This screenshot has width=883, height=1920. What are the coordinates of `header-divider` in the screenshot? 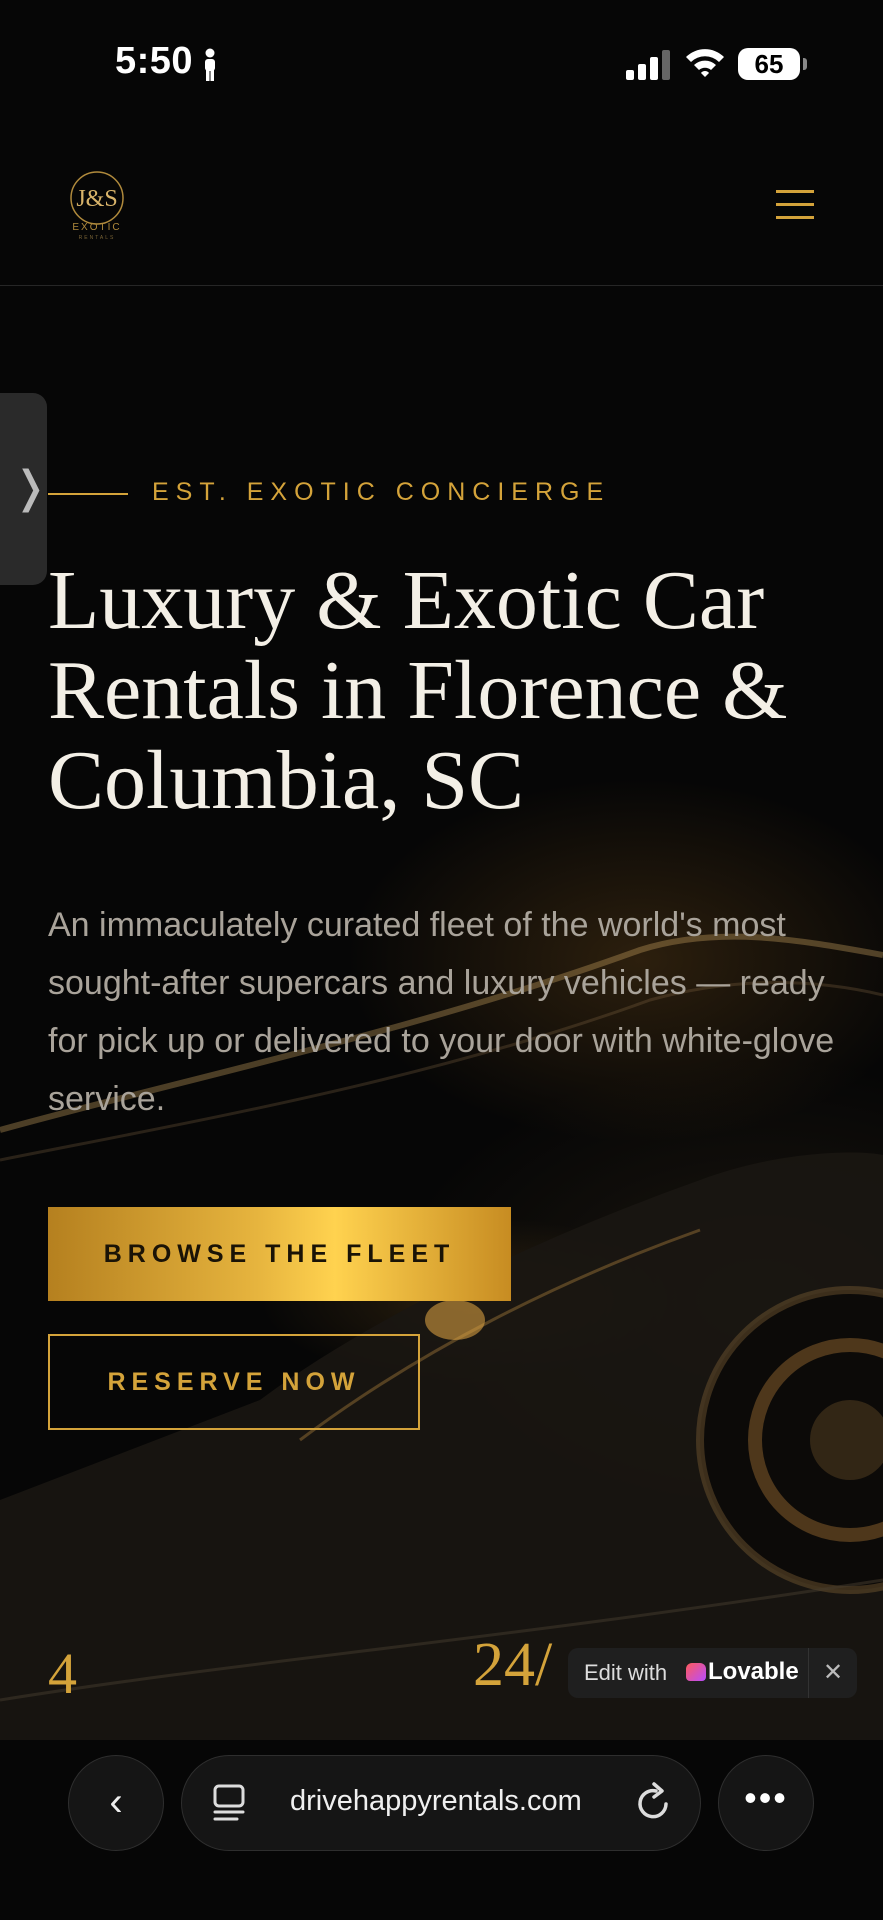 It's located at (441, 285).